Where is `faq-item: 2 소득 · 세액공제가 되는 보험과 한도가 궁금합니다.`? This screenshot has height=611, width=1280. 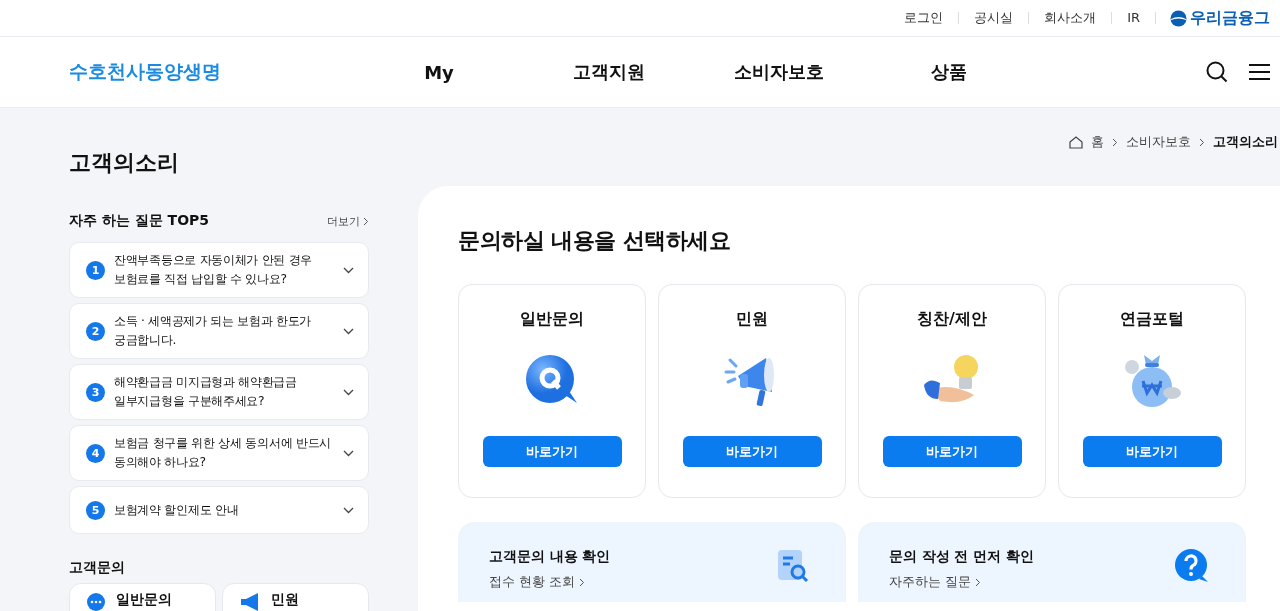
faq-item: 2 소득 · 세액공제가 되는 보험과 한도가 궁금합니다. is located at coordinates (219, 331).